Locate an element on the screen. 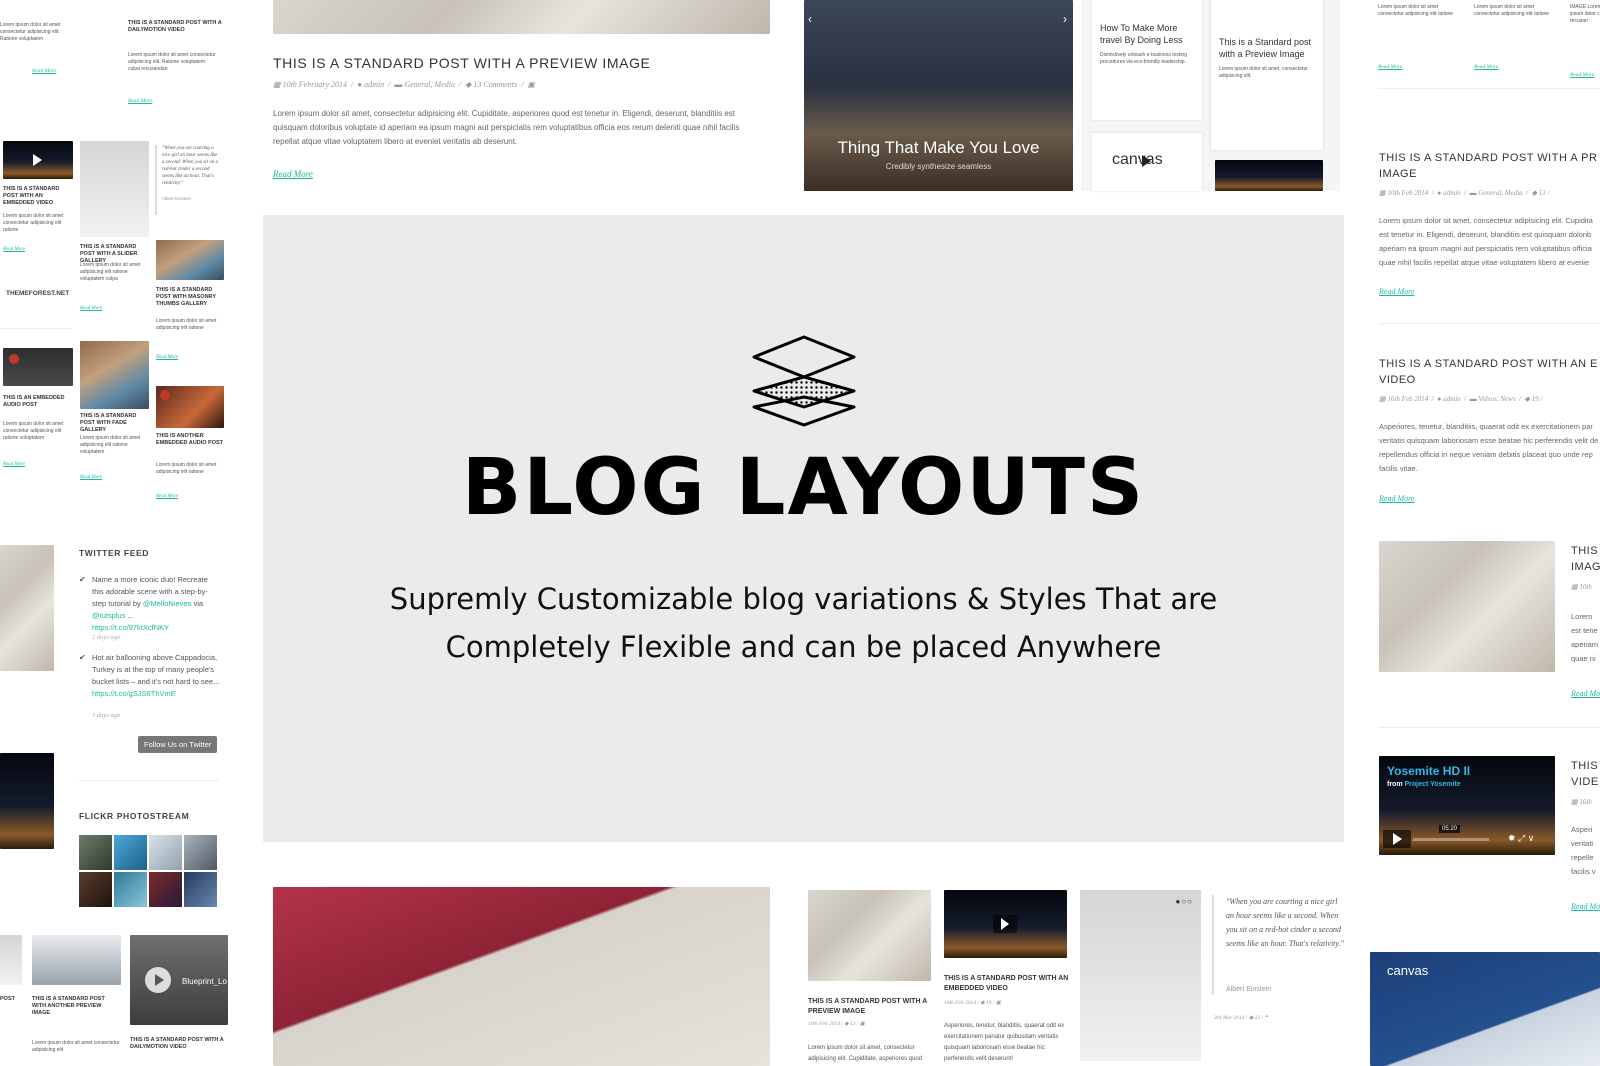  tweet-time: 2 days ago is located at coordinates (106, 637).